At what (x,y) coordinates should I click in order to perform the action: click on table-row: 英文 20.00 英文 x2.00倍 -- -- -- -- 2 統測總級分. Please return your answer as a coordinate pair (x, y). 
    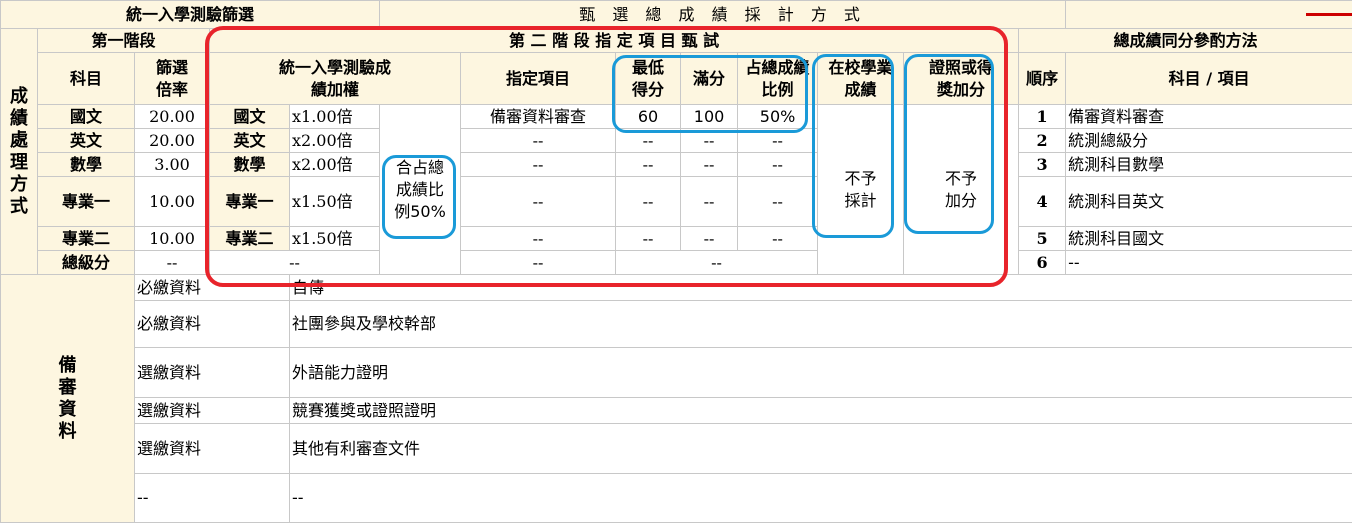
    Looking at the image, I should click on (676, 140).